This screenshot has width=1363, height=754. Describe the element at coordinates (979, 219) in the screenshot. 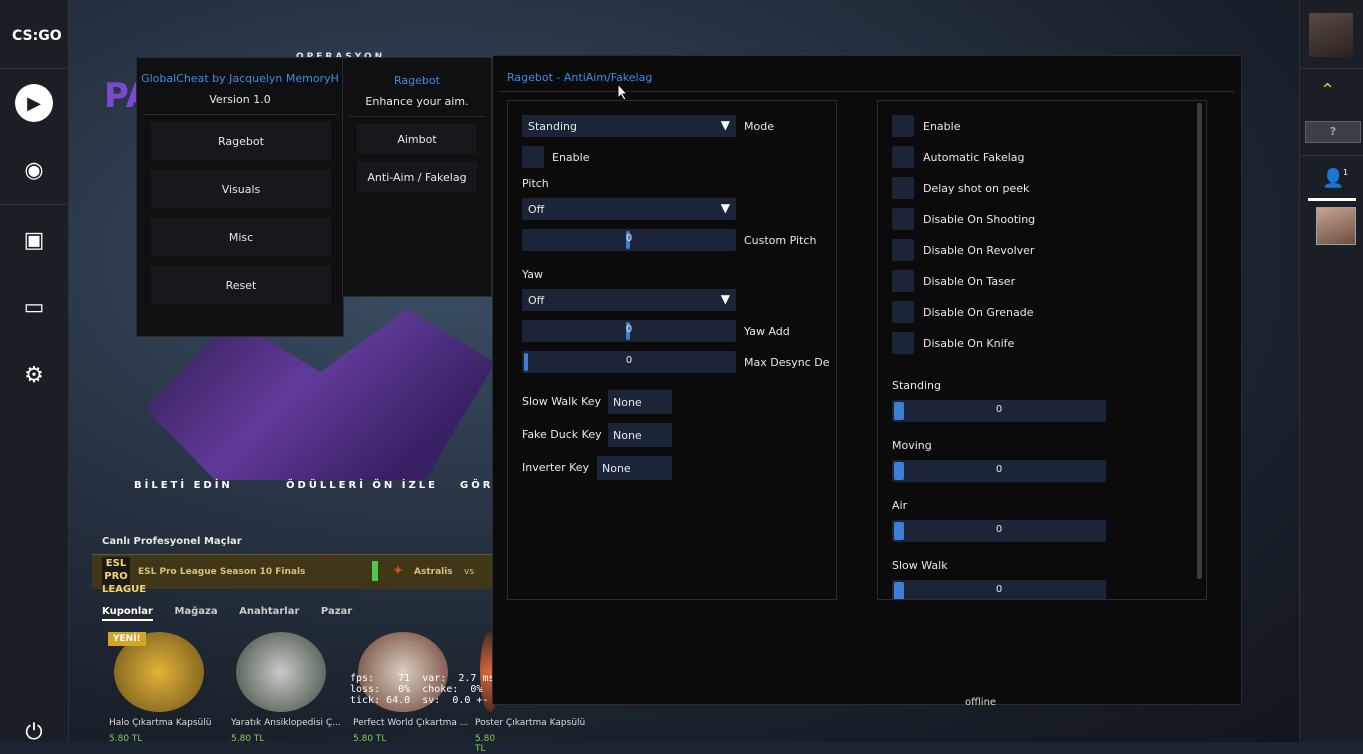

I see `checkbox-label: Disable On Shooting` at that location.